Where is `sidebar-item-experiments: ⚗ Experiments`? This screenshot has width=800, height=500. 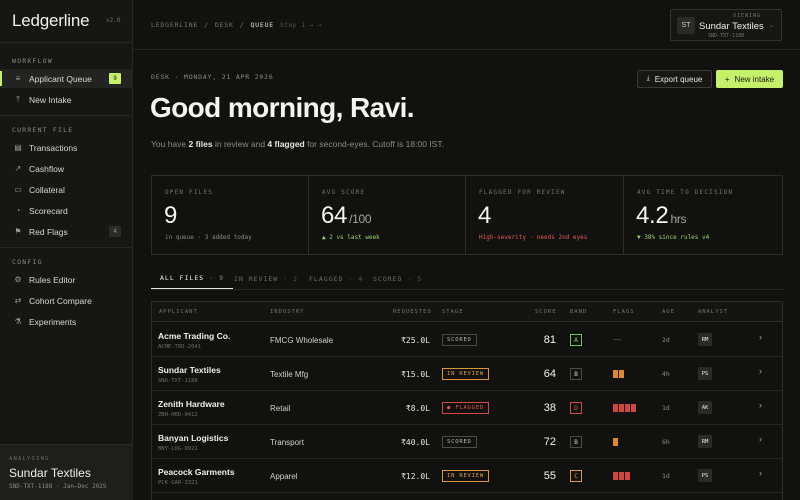 sidebar-item-experiments: ⚗ Experiments is located at coordinates (66, 321).